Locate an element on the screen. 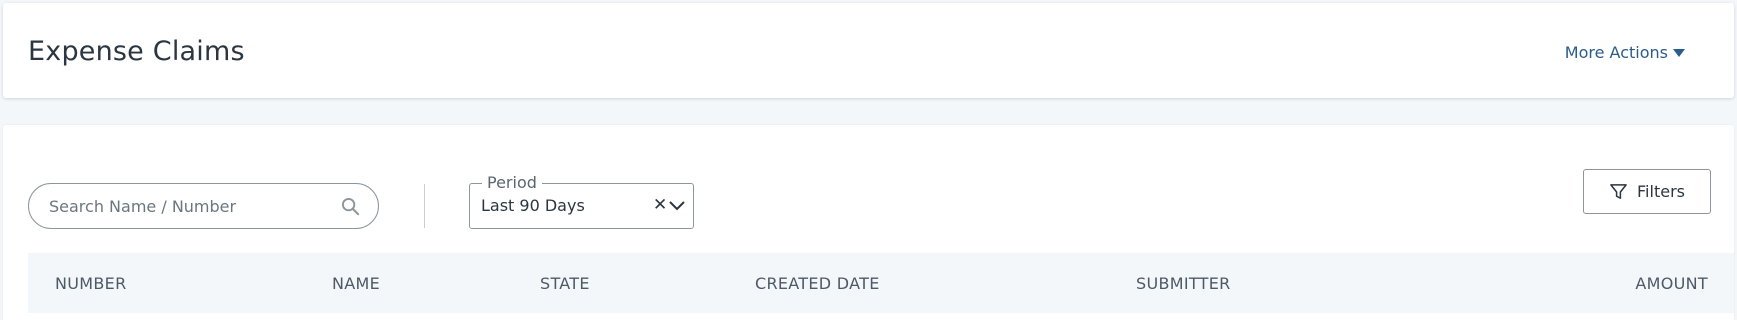 This screenshot has width=1737, height=320. period-select: Period Last 90 Days ✕ is located at coordinates (581, 201).